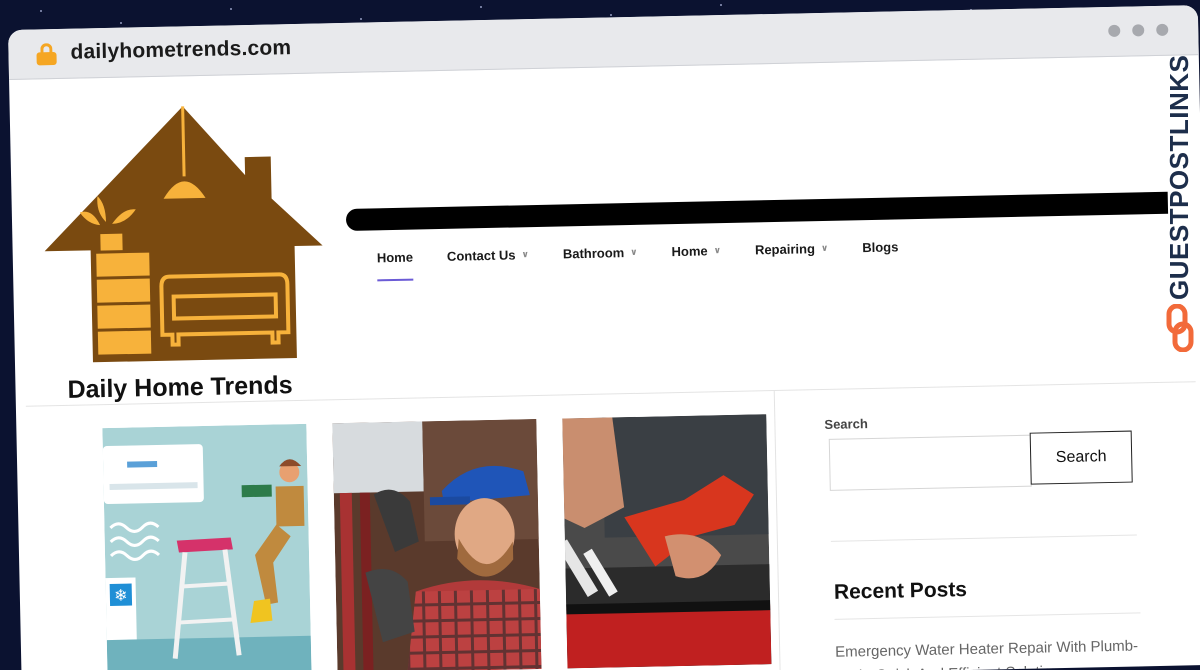 The image size is (1200, 670). I want to click on nav-item-label: Bathroom, so click(593, 253).